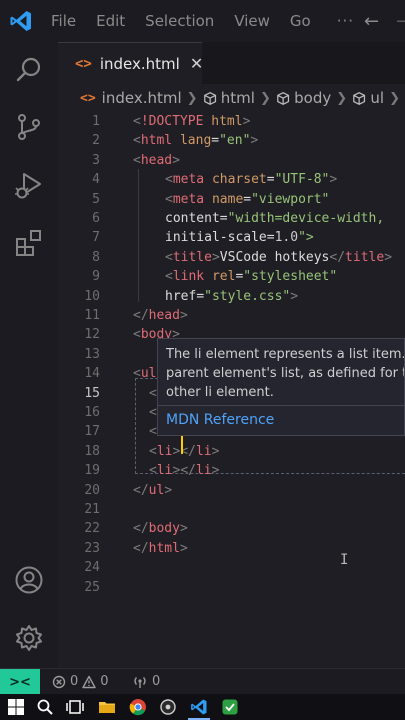 The height and width of the screenshot is (720, 405). I want to click on code-line: <link rel="stylesheet", so click(251, 276).